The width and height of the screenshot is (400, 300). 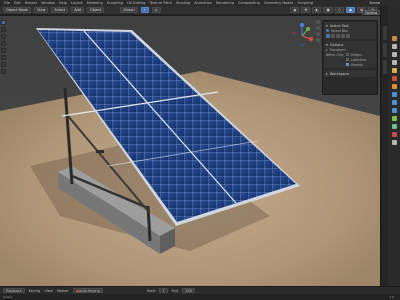 I want to click on gizmo-z-icon, so click(x=302, y=25).